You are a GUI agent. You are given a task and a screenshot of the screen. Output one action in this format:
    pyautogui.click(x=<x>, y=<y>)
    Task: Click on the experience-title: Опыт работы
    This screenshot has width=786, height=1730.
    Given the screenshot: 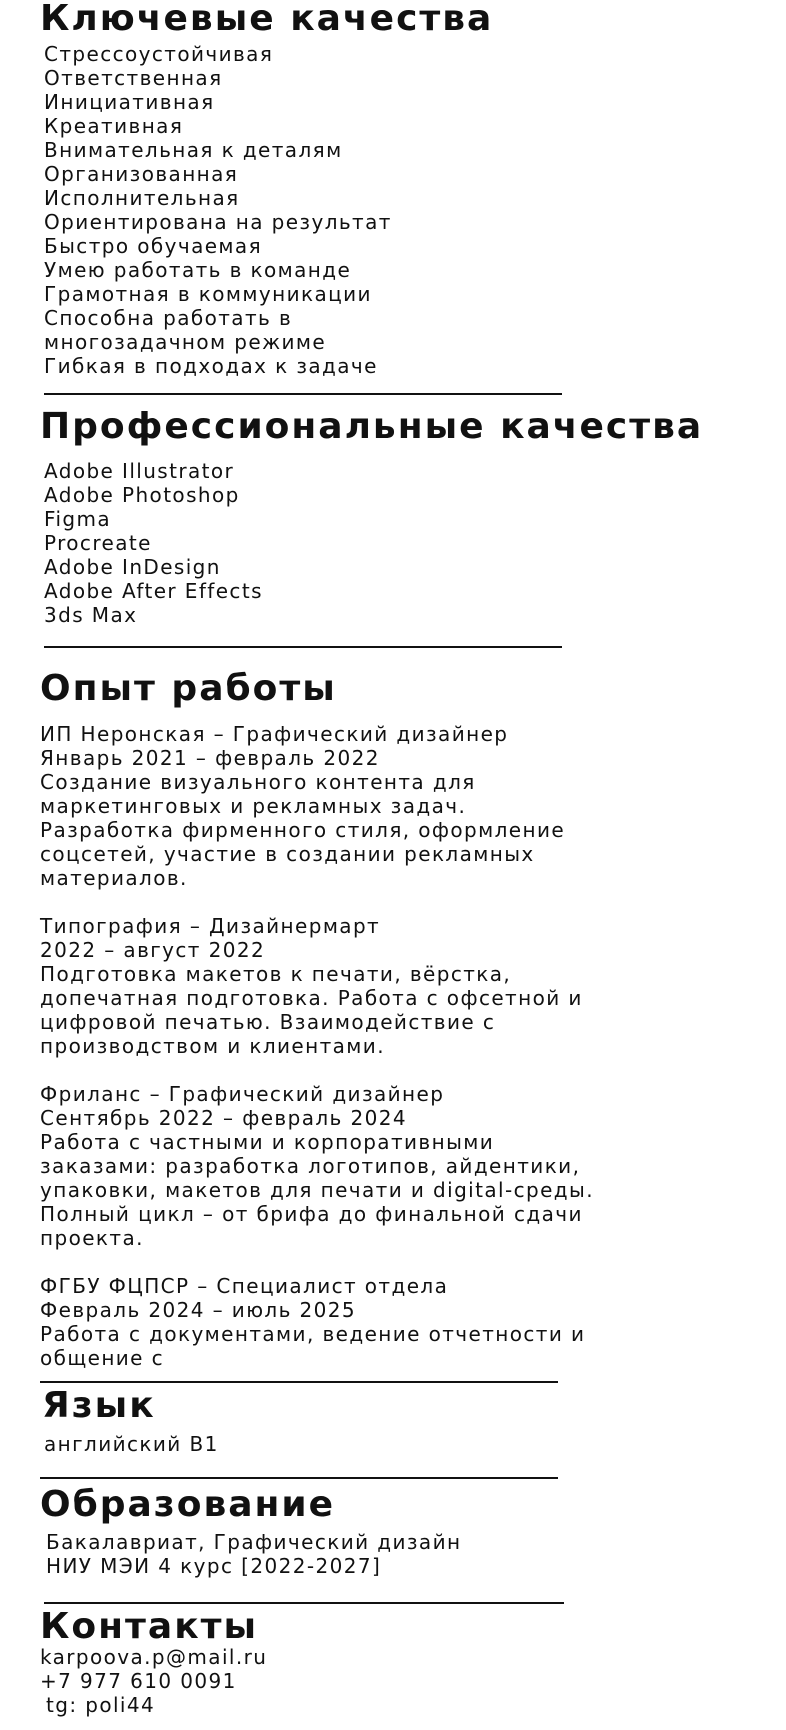 What is the action you would take?
    pyautogui.click(x=188, y=688)
    